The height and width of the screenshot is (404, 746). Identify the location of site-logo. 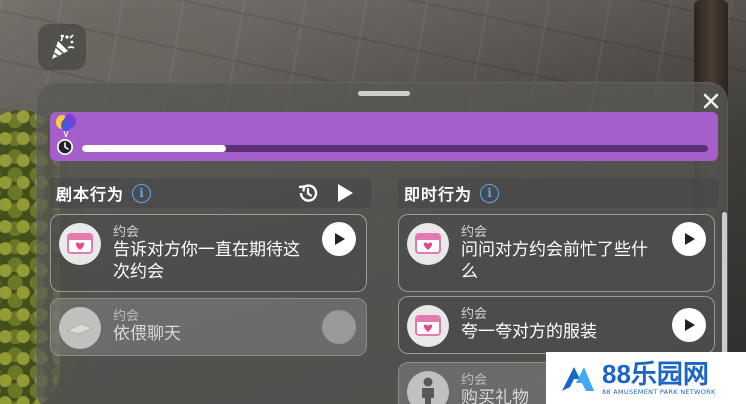
(578, 379).